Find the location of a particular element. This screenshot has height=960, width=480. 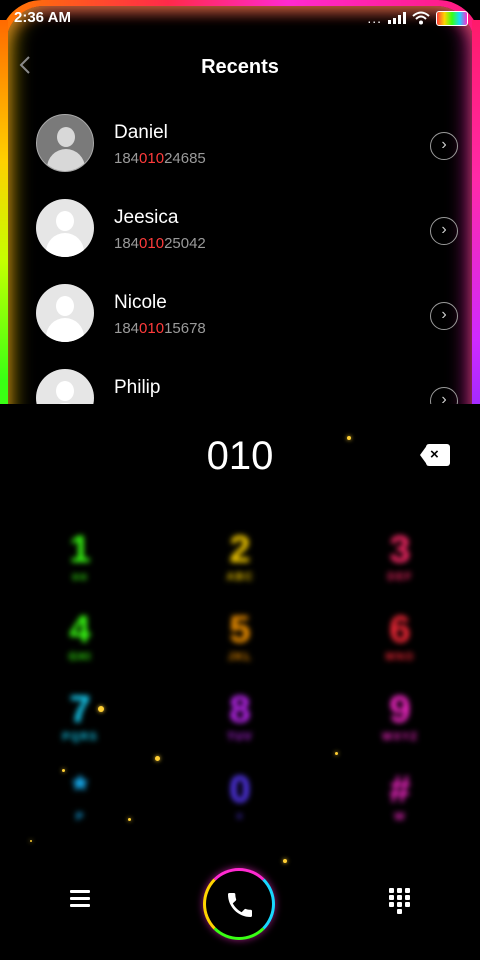

wifi-icon is located at coordinates (421, 18).